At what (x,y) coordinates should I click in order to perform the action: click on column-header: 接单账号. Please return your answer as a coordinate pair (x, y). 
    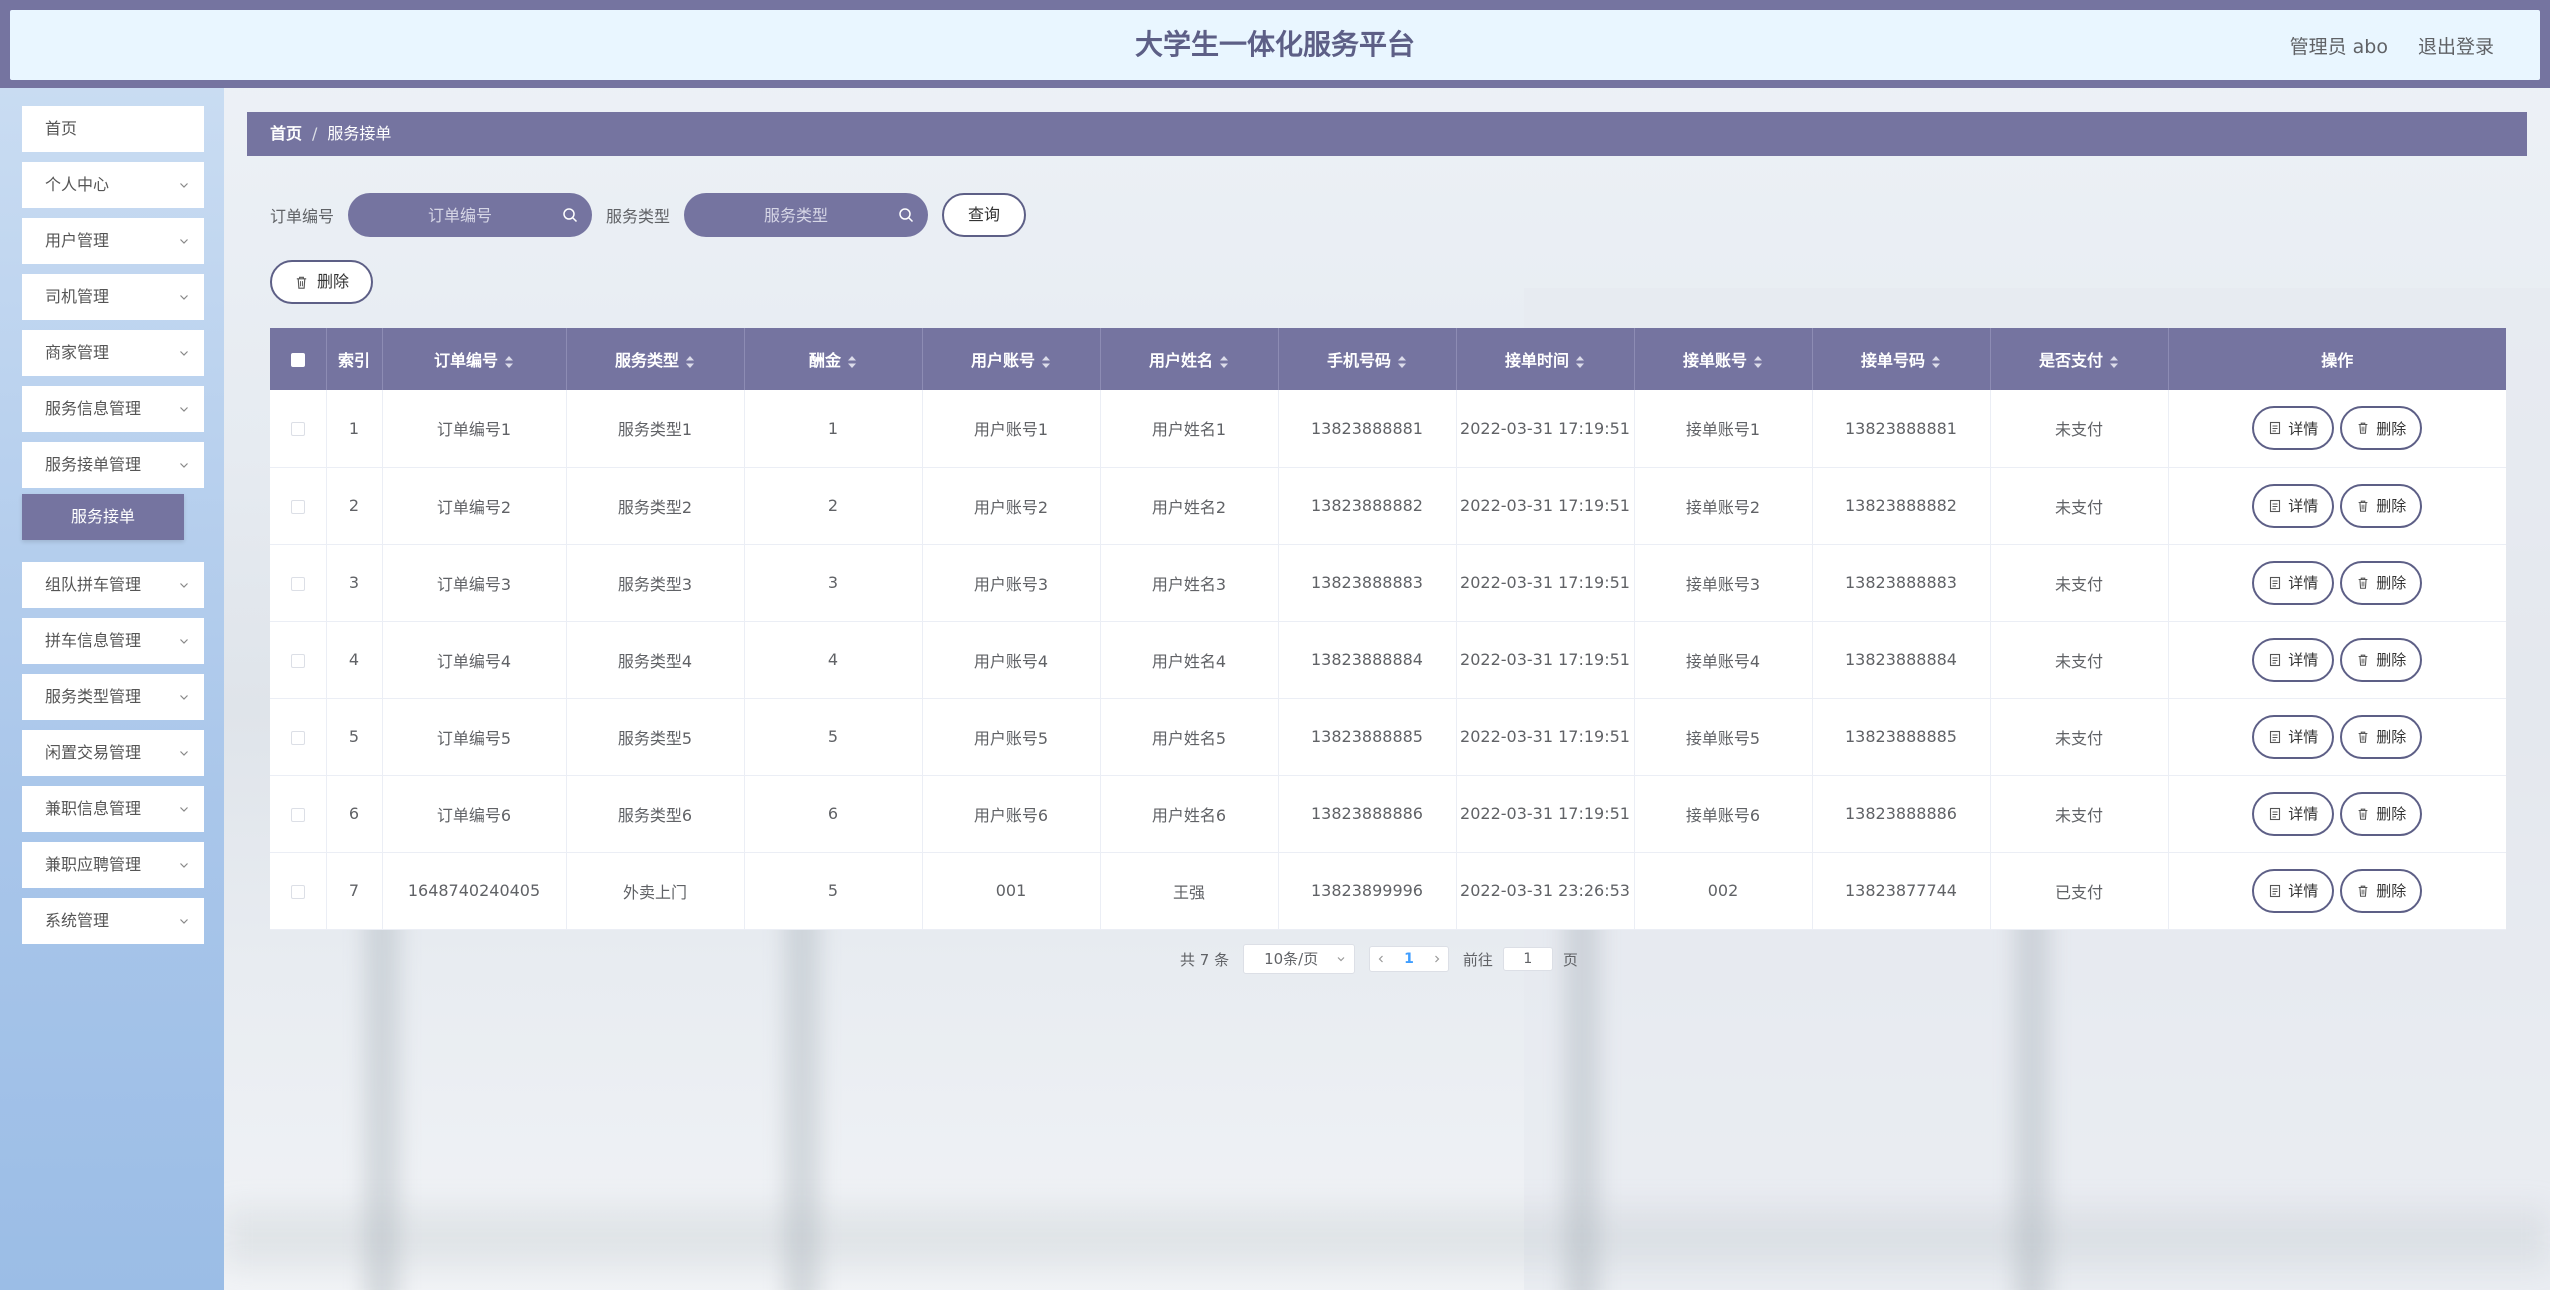
    Looking at the image, I should click on (1723, 359).